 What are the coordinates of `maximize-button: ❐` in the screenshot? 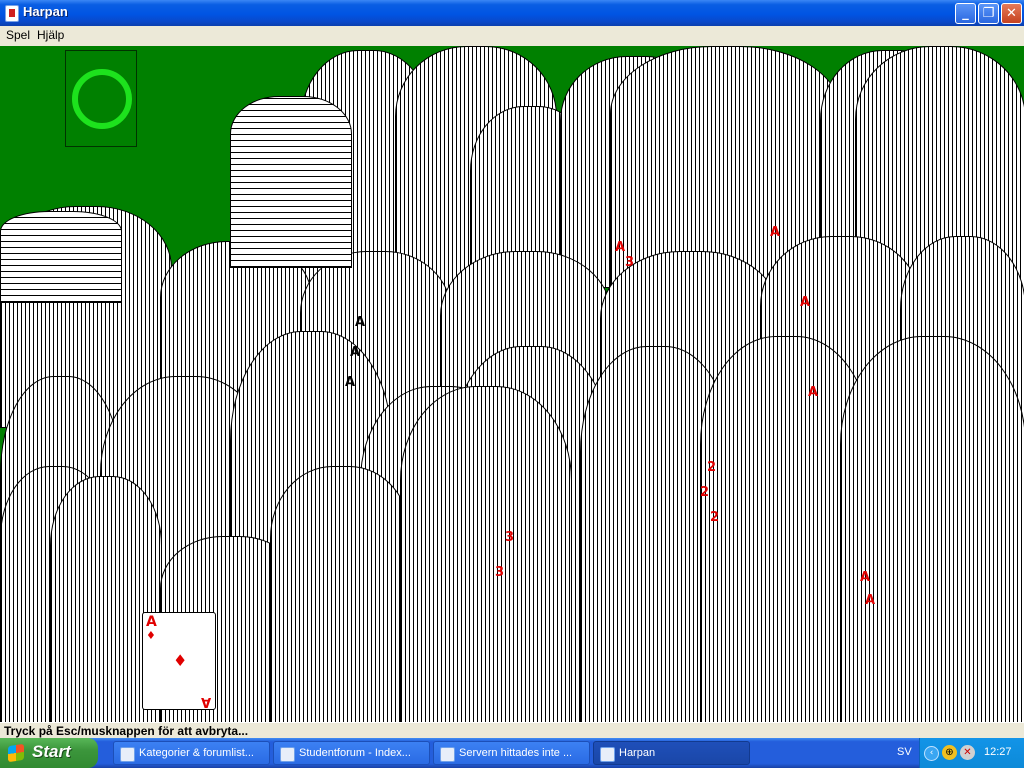 It's located at (988, 13).